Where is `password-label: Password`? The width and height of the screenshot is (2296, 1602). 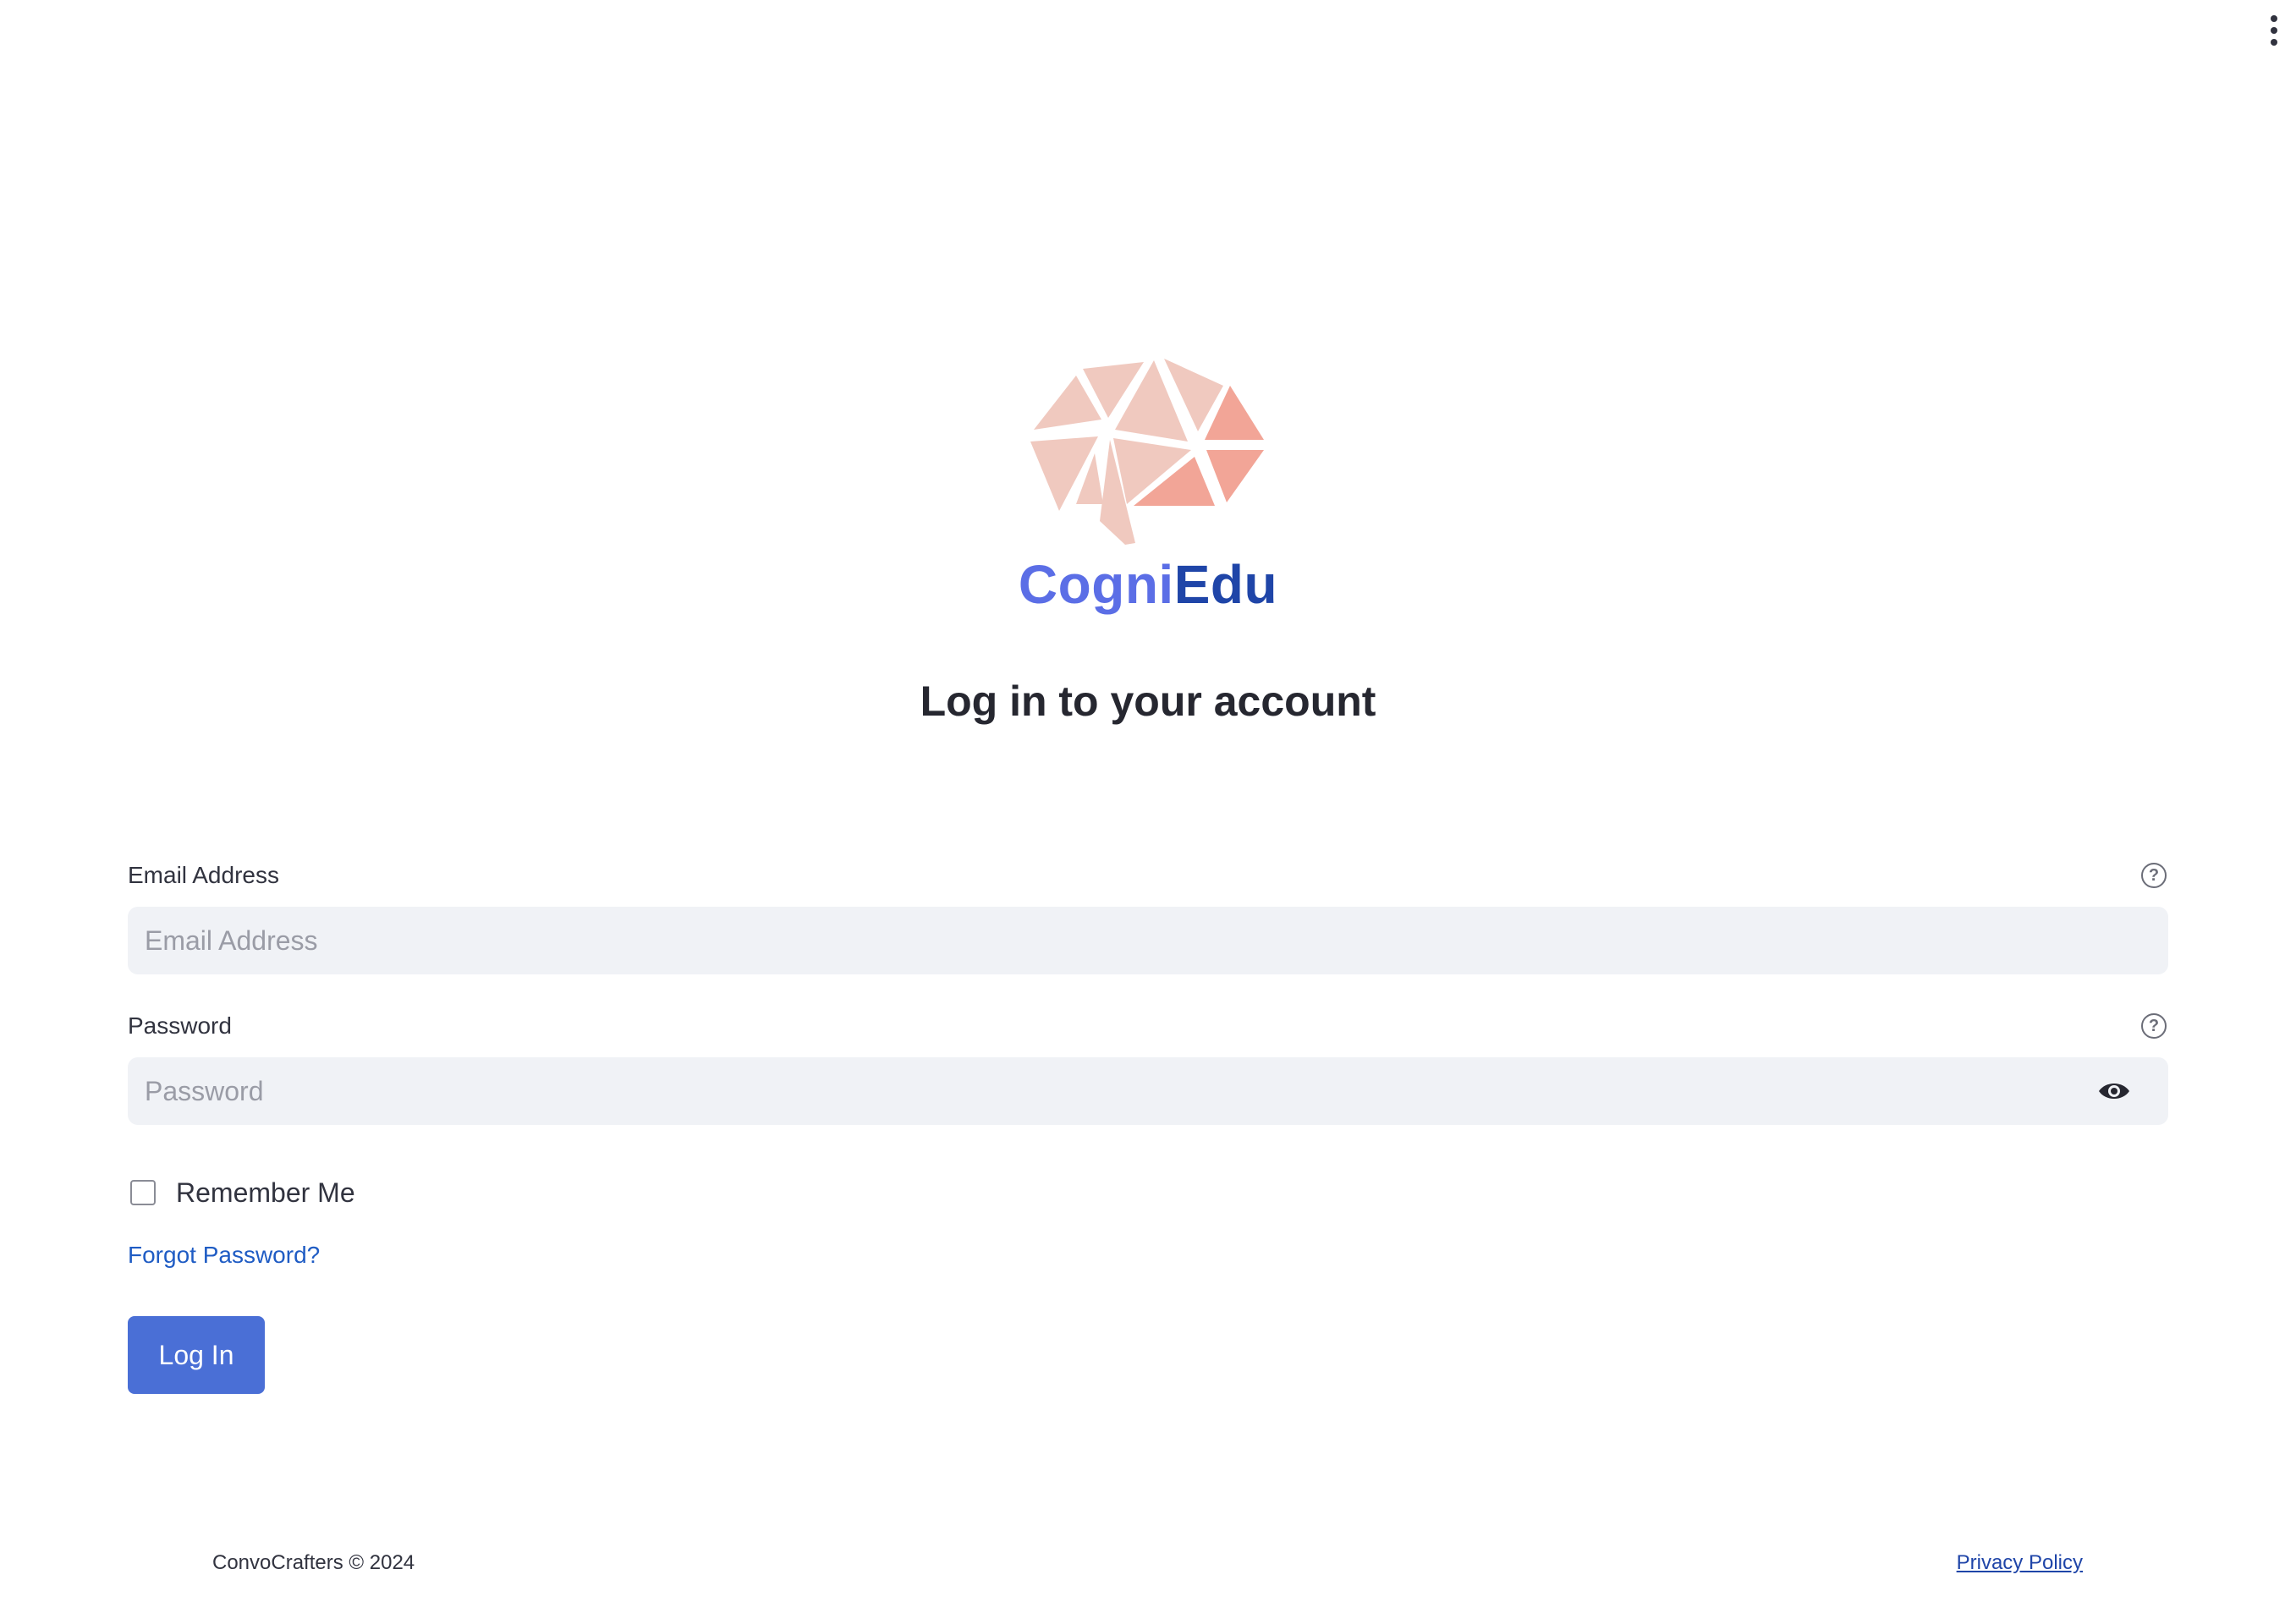
password-label: Password is located at coordinates (180, 1025).